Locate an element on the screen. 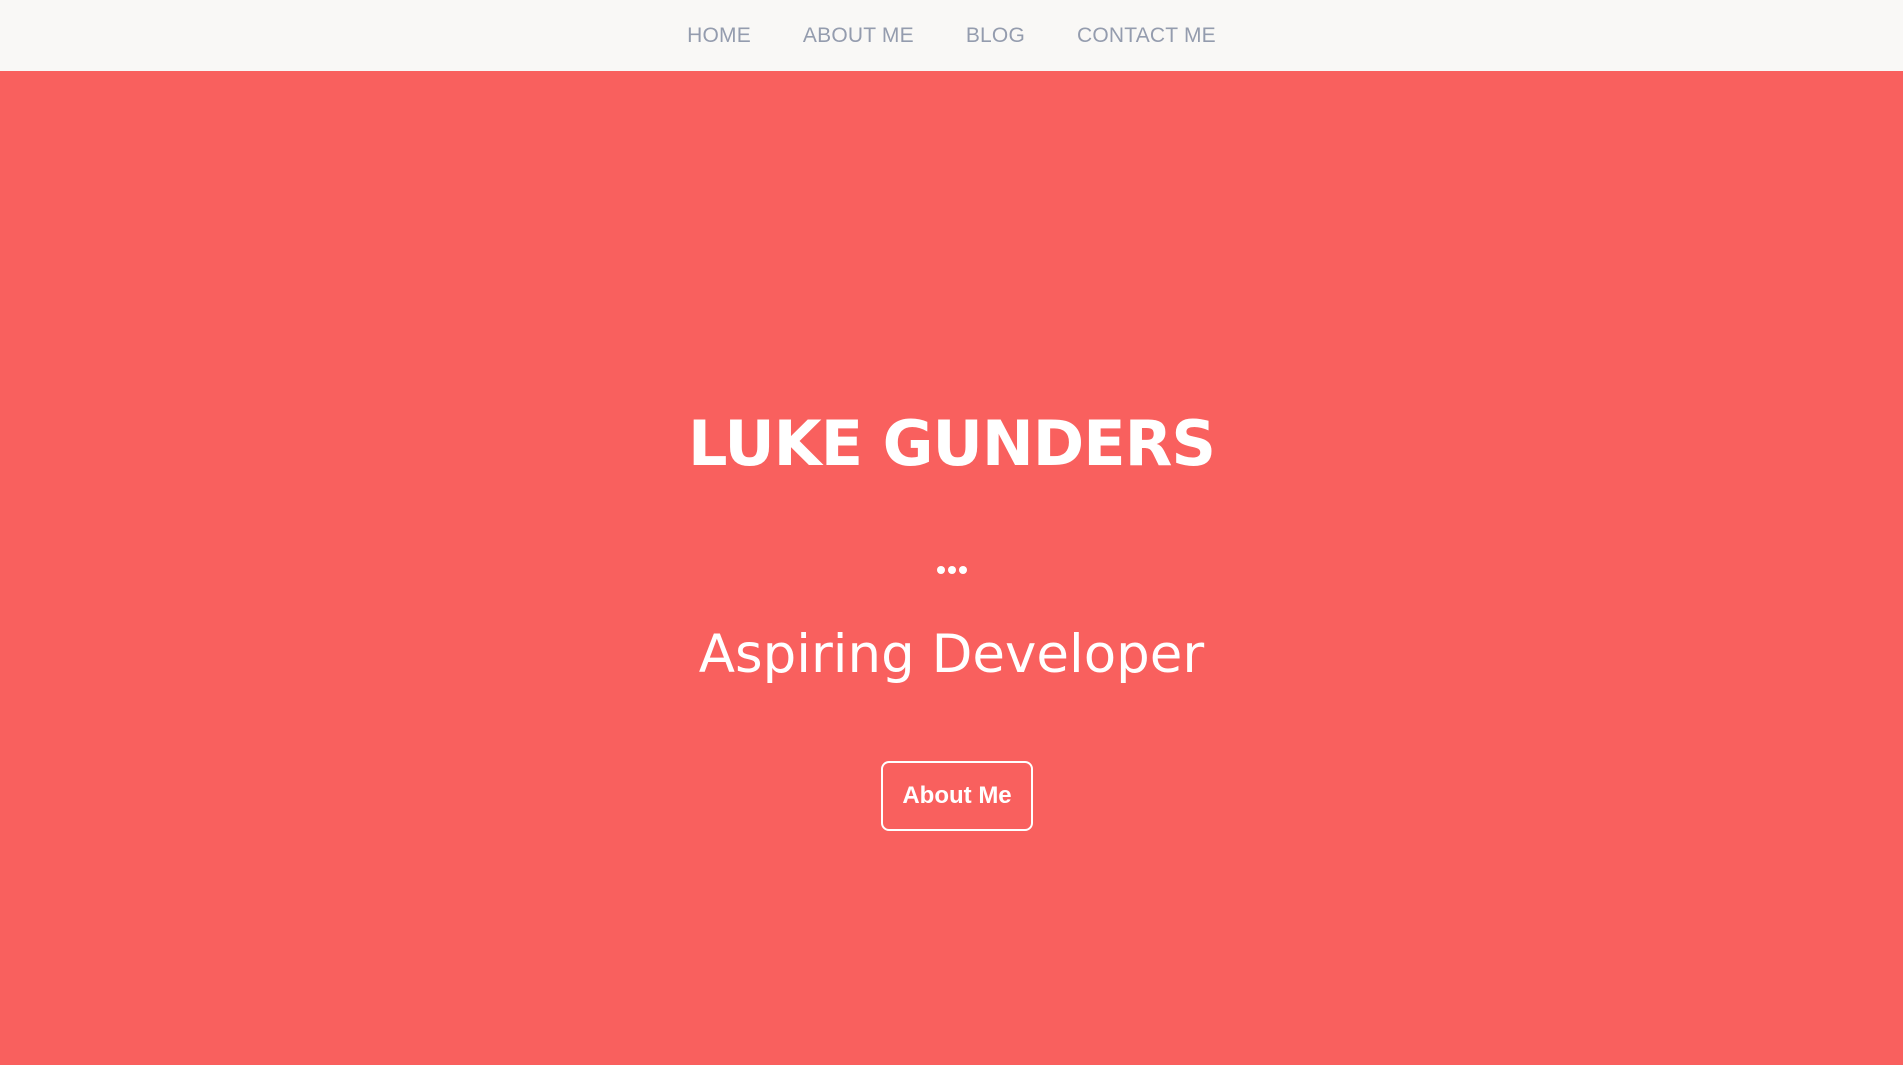 Image resolution: width=1903 pixels, height=1066 pixels. nav-item-contact-me: CONTACT ME is located at coordinates (1146, 36).